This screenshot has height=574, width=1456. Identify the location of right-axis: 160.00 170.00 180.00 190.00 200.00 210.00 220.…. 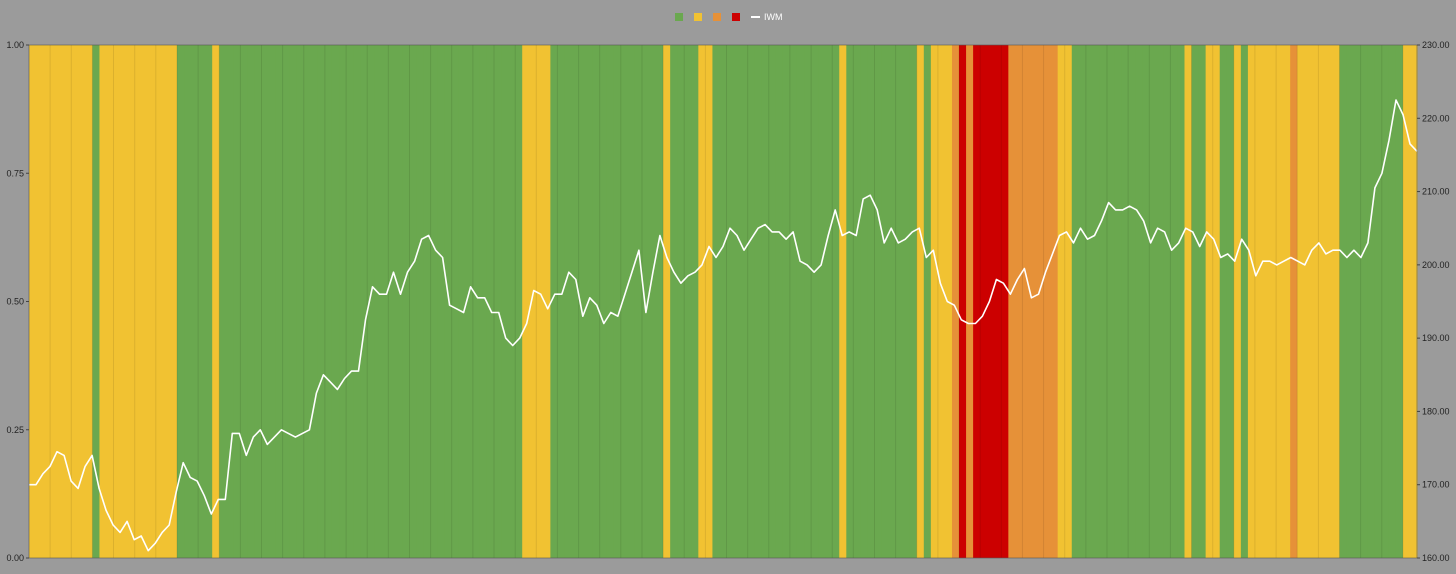
(1433, 301).